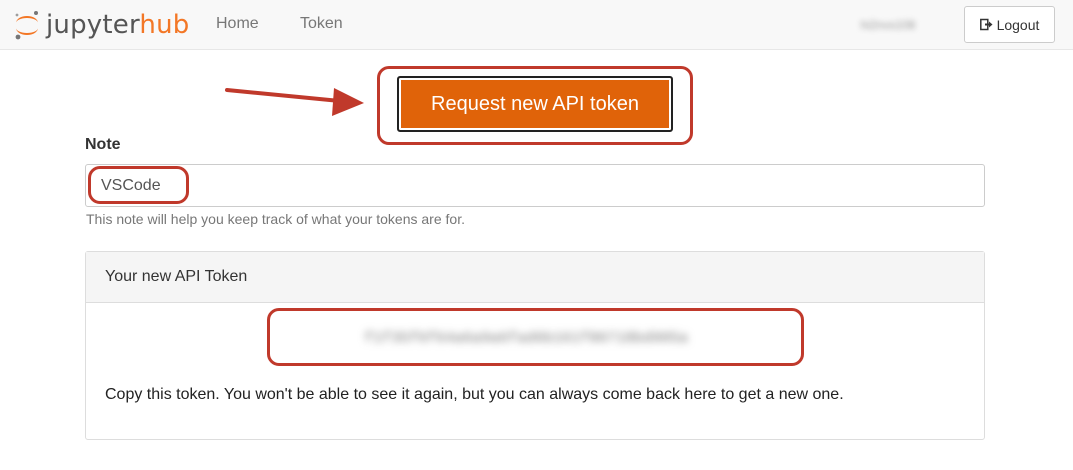 The width and height of the screenshot is (1073, 470). Describe the element at coordinates (321, 24) in the screenshot. I see `nav-link-token: Token` at that location.